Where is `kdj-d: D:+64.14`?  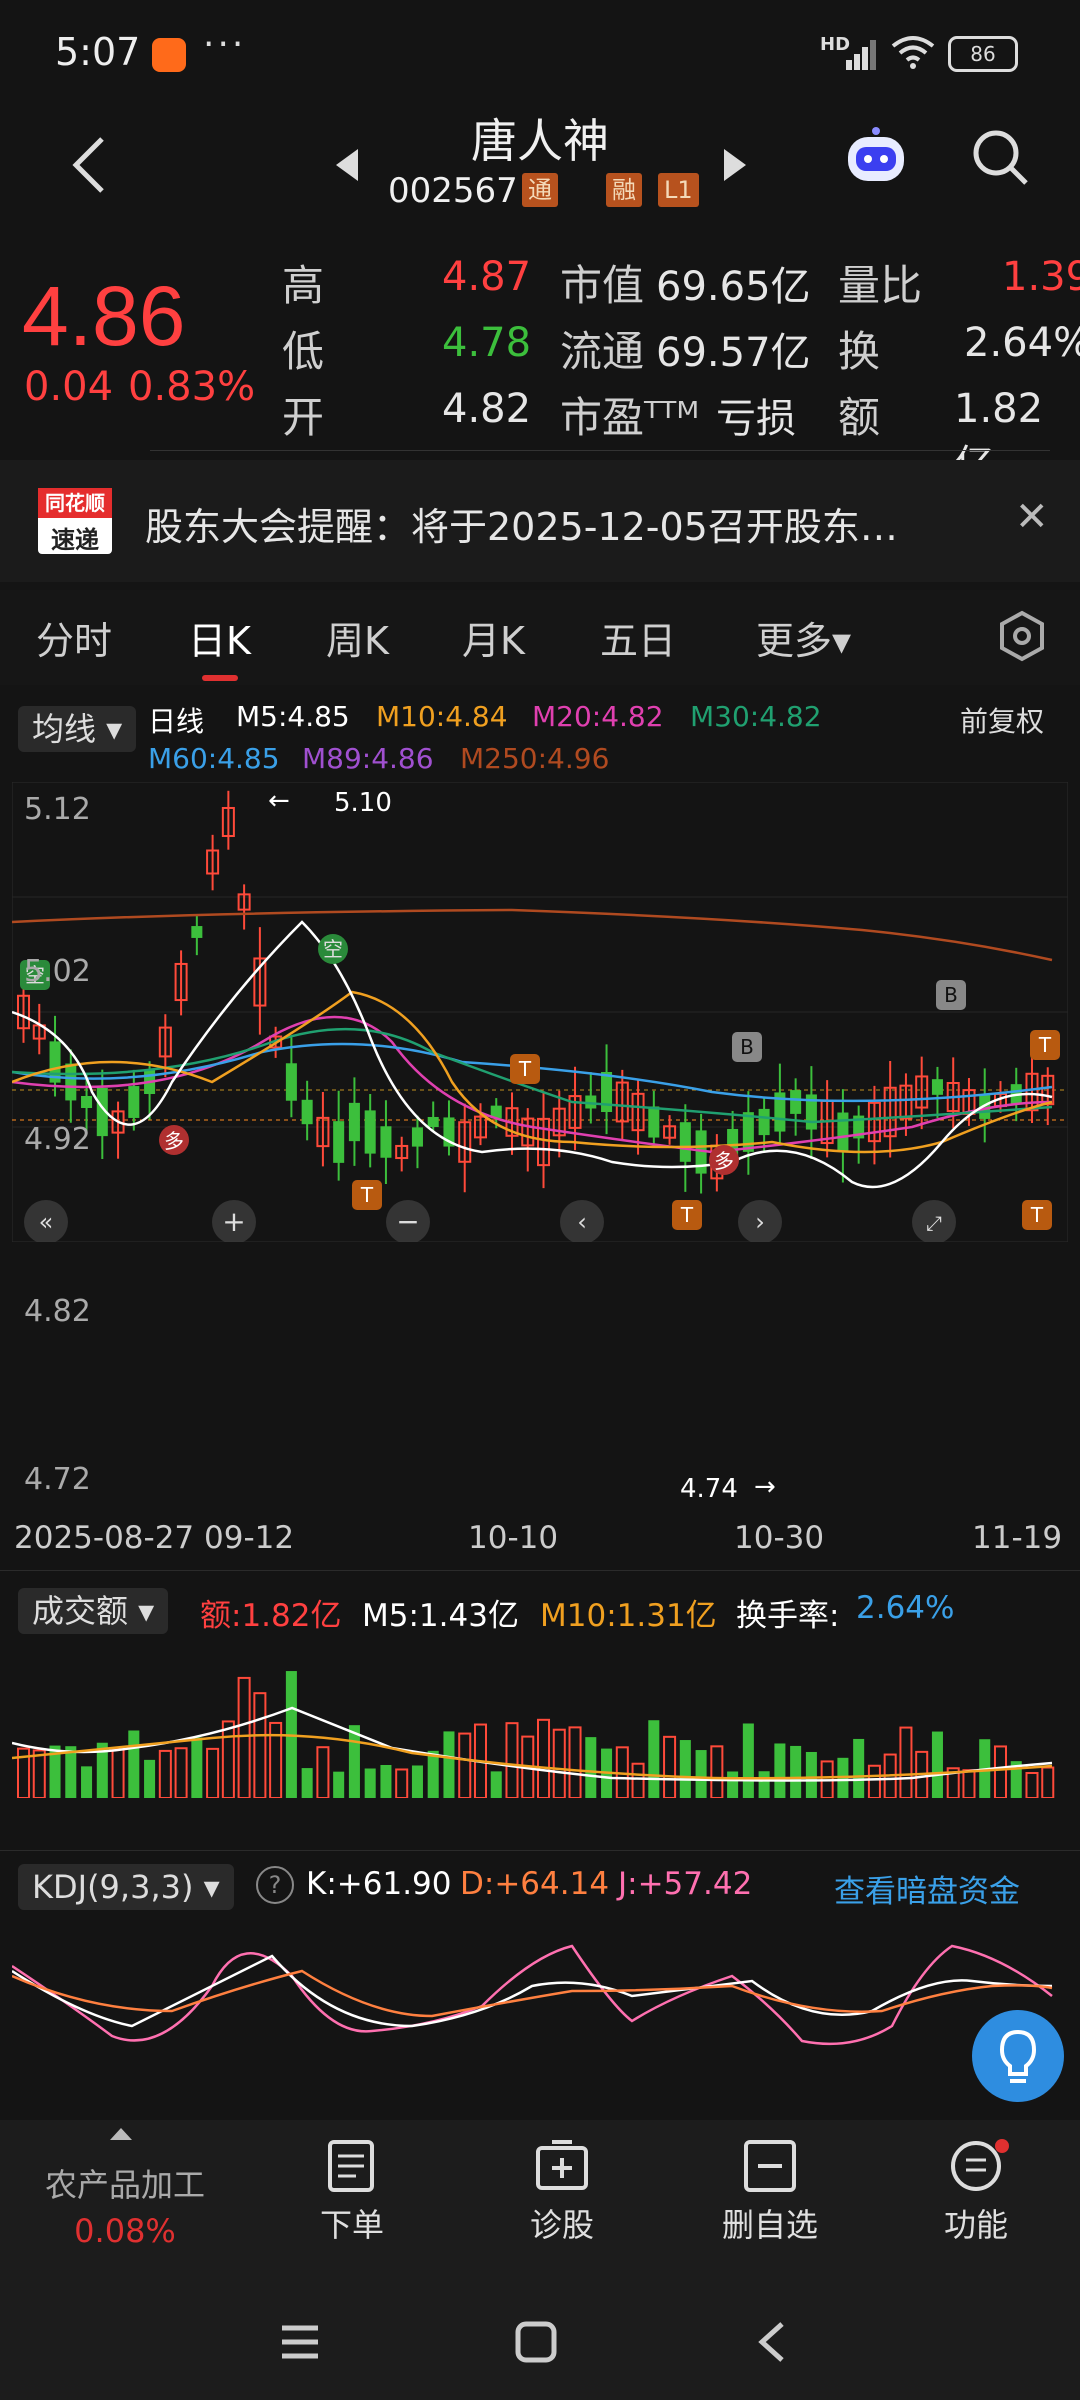 kdj-d: D:+64.14 is located at coordinates (535, 1884).